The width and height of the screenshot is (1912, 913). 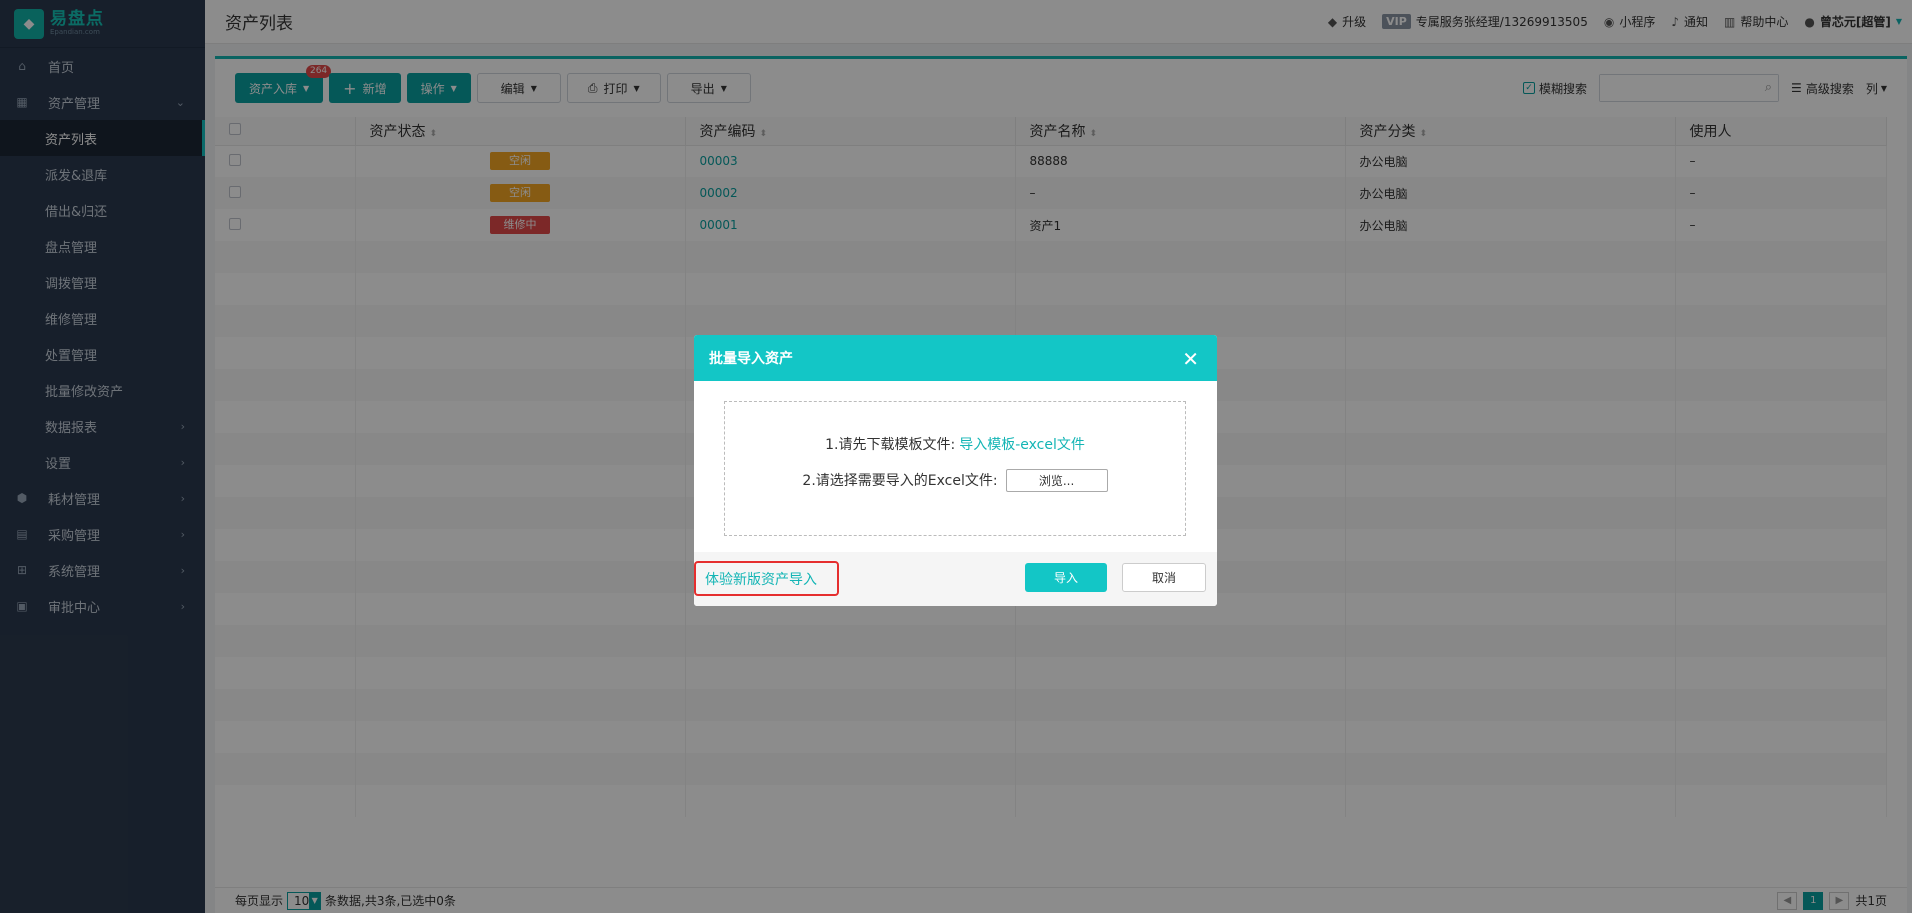 What do you see at coordinates (1066, 577) in the screenshot?
I see `import-button: 导入` at bounding box center [1066, 577].